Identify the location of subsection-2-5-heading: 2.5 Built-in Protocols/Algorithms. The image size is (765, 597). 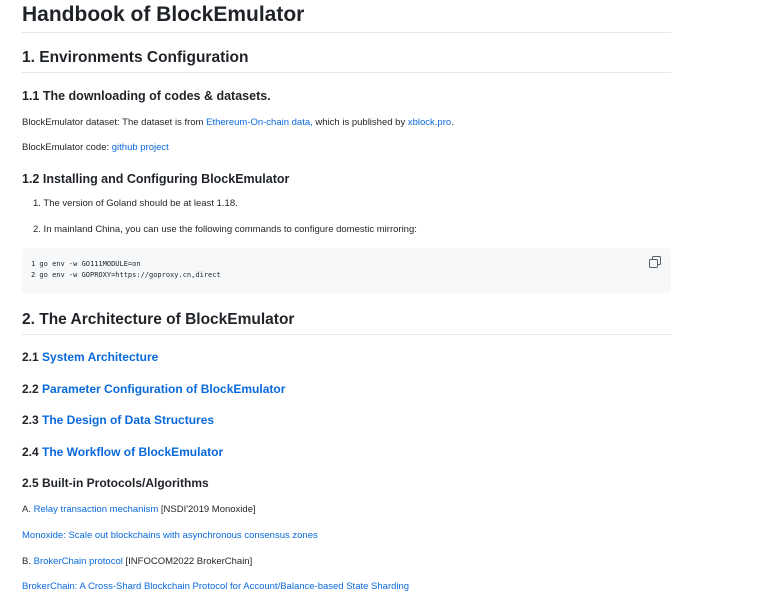
(115, 483).